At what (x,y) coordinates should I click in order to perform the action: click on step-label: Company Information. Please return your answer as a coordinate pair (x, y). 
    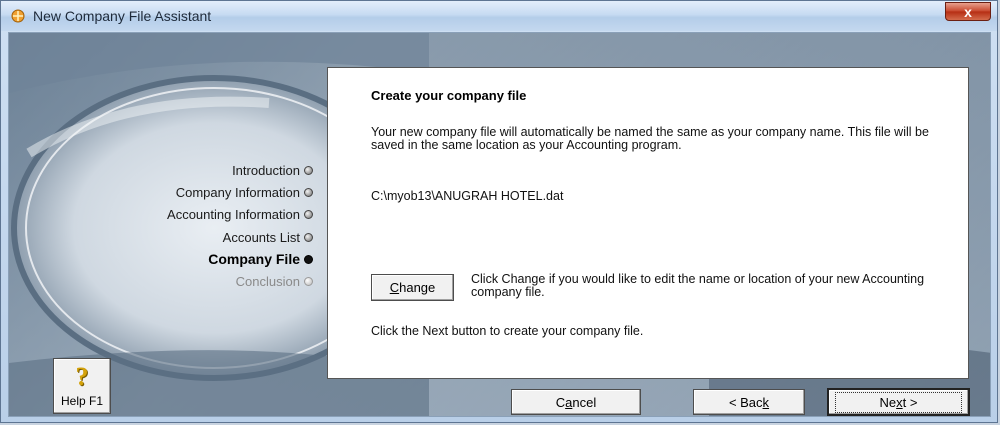
    Looking at the image, I should click on (237, 192).